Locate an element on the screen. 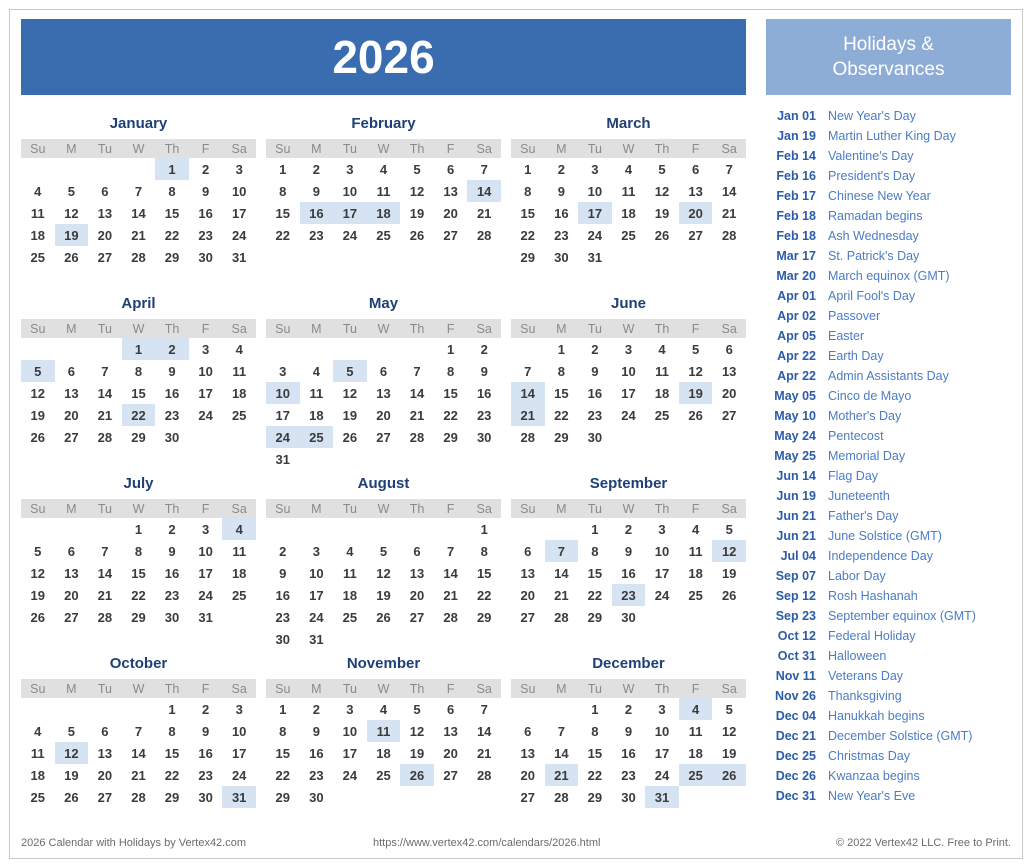 The height and width of the screenshot is (868, 1032). day-cell: 11 is located at coordinates (239, 371).